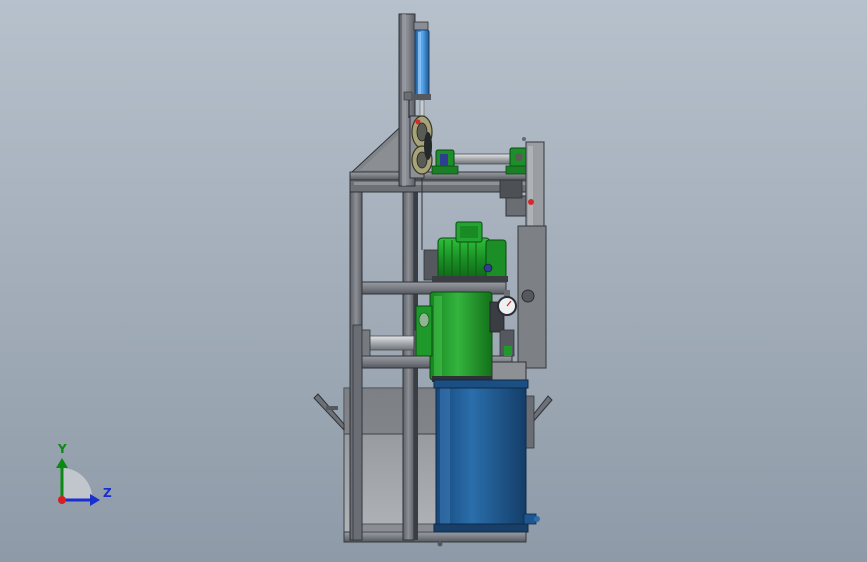 This screenshot has width=867, height=562. I want to click on coordinate-triad, so click(78, 482).